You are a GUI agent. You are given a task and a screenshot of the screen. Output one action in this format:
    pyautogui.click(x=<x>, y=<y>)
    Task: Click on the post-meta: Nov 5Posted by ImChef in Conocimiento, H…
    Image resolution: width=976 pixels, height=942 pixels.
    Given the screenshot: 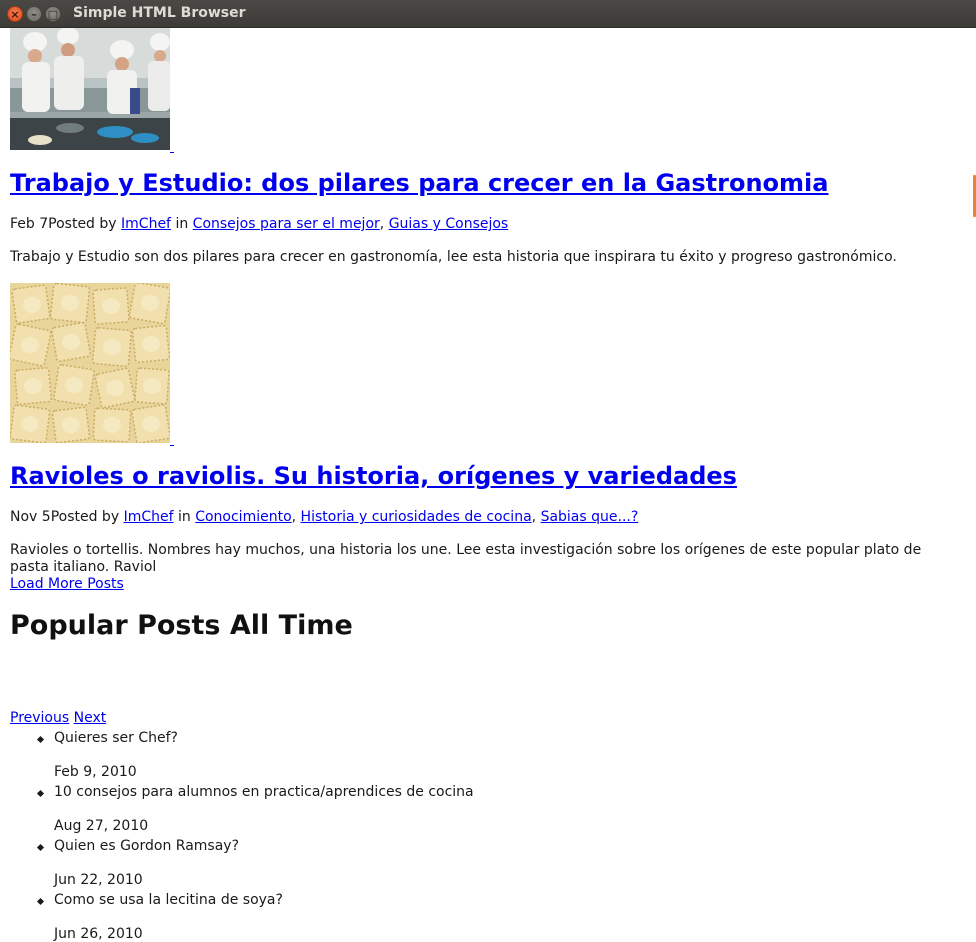 What is the action you would take?
    pyautogui.click(x=324, y=517)
    